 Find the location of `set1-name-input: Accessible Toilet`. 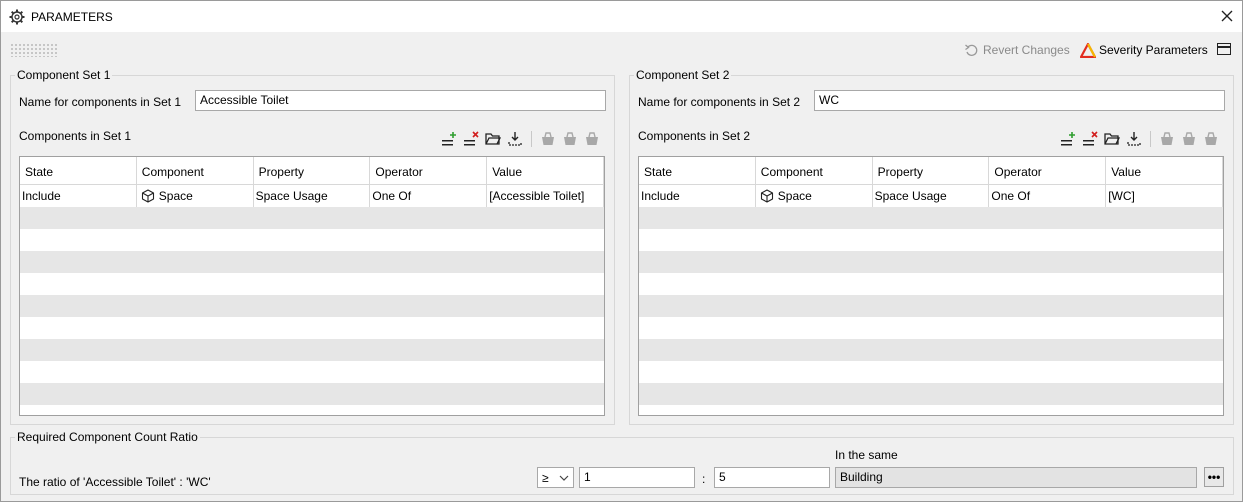

set1-name-input: Accessible Toilet is located at coordinates (400, 100).